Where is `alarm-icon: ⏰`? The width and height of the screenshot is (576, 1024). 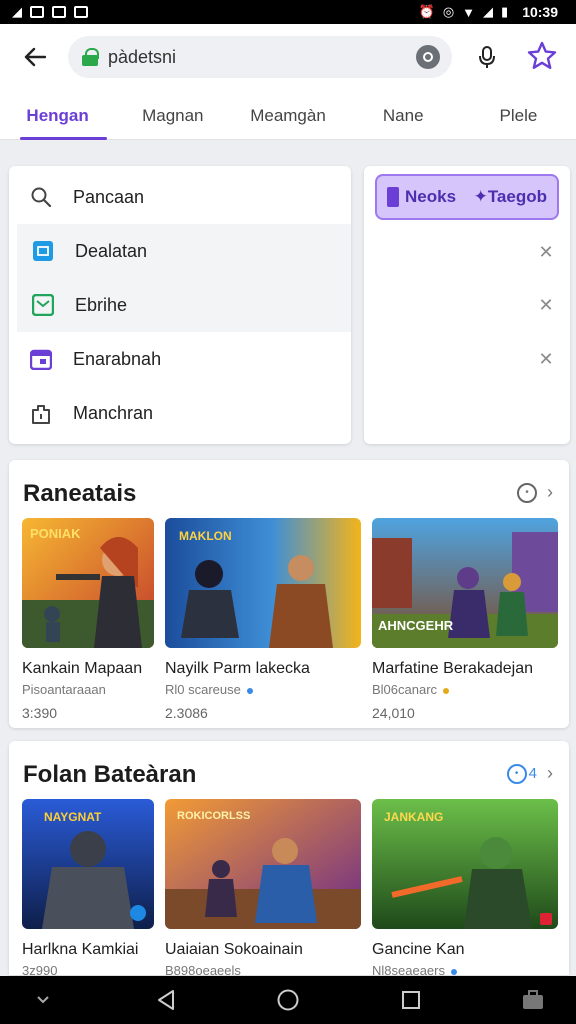 alarm-icon: ⏰ is located at coordinates (426, 11).